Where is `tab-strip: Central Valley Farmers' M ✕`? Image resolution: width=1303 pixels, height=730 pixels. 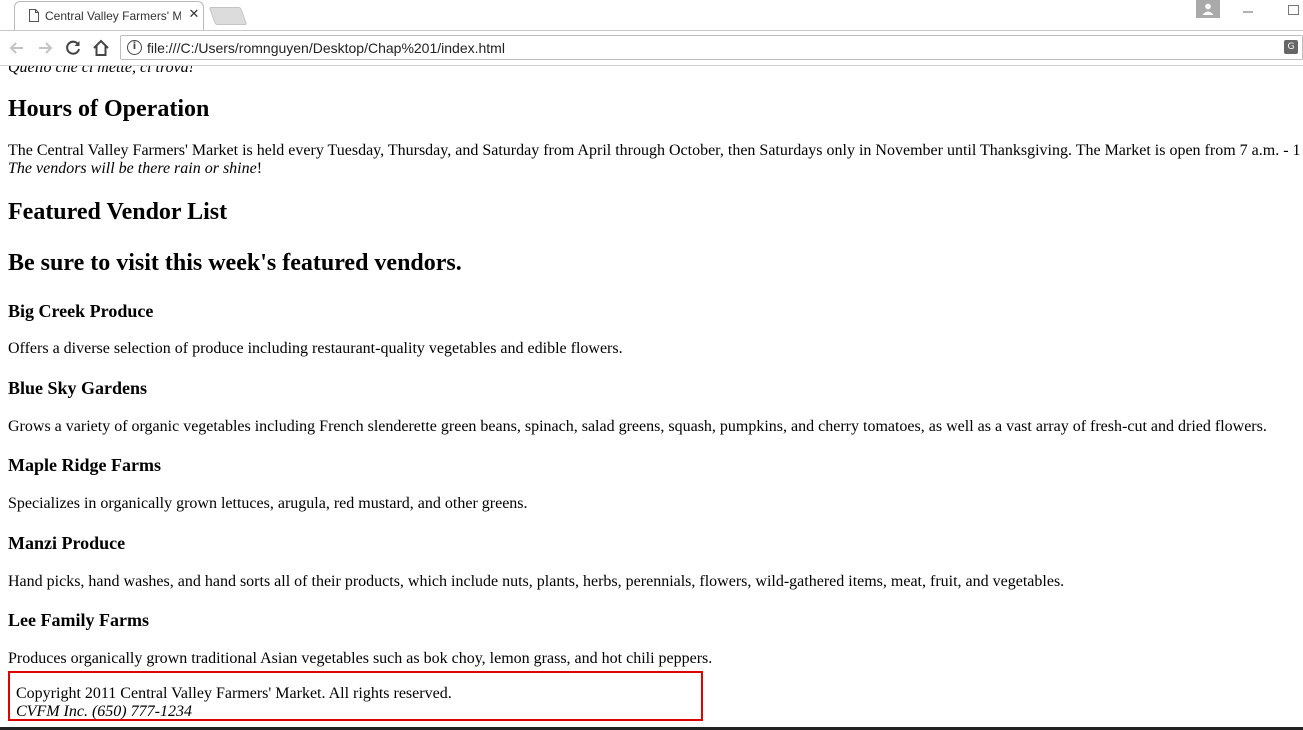
tab-strip: Central Valley Farmers' M ✕ is located at coordinates (651, 15).